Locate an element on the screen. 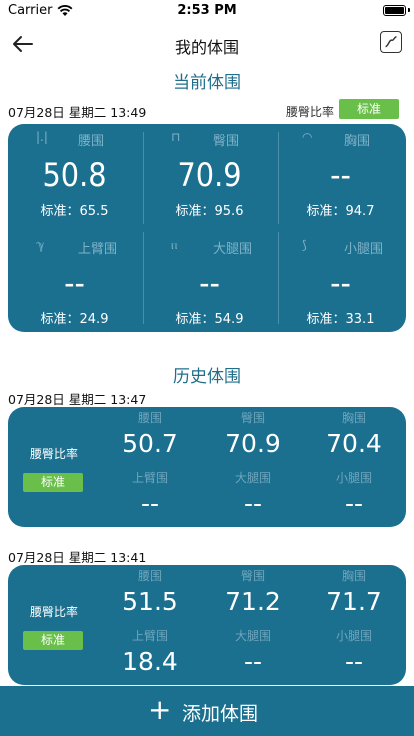  chest-cell: ◠ 胸围 -- 标准：94.7 is located at coordinates (340, 176).